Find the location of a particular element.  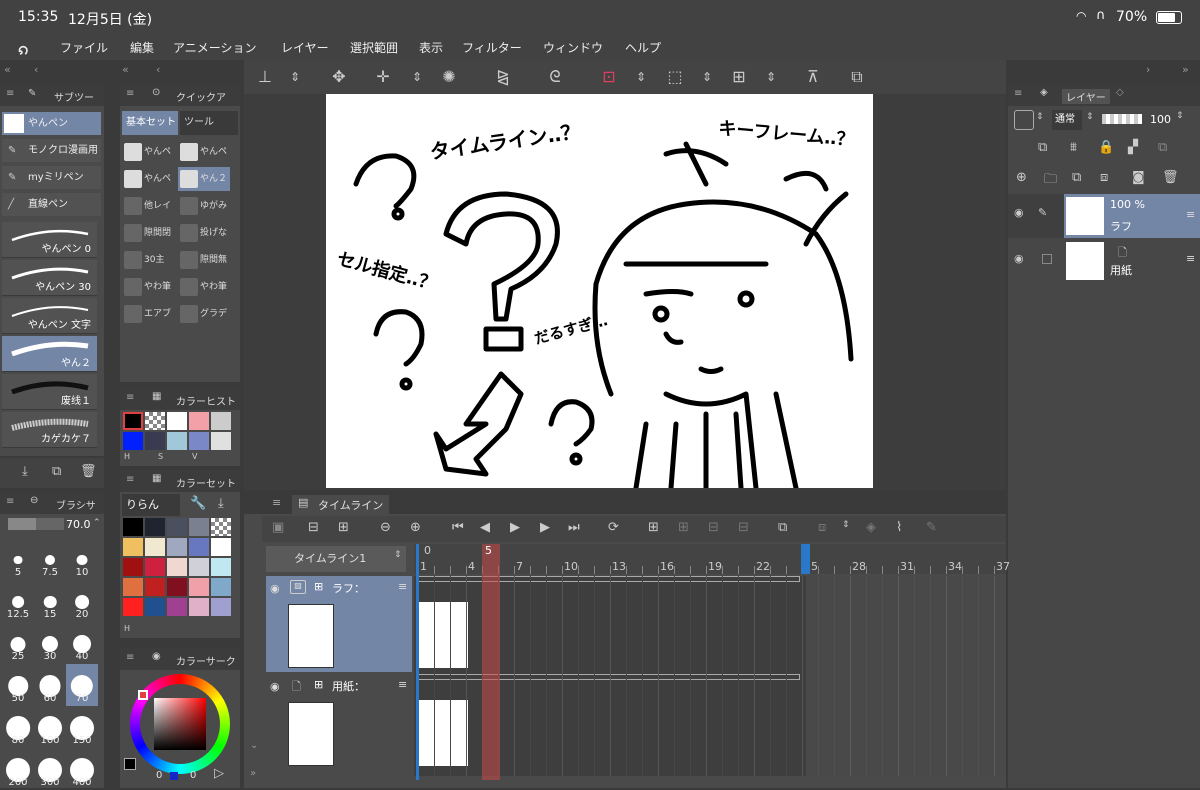

chevron-left-icon: ‹ is located at coordinates (158, 69).